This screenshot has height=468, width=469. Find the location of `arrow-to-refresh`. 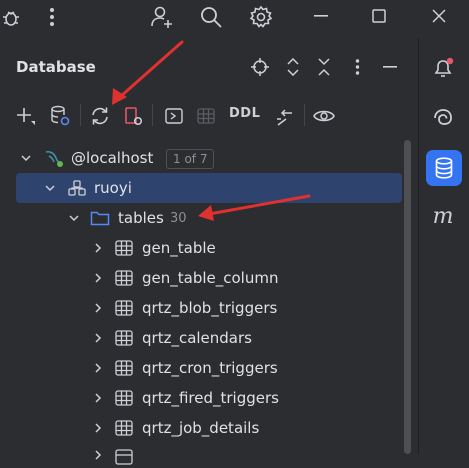

arrow-to-refresh is located at coordinates (151, 69).